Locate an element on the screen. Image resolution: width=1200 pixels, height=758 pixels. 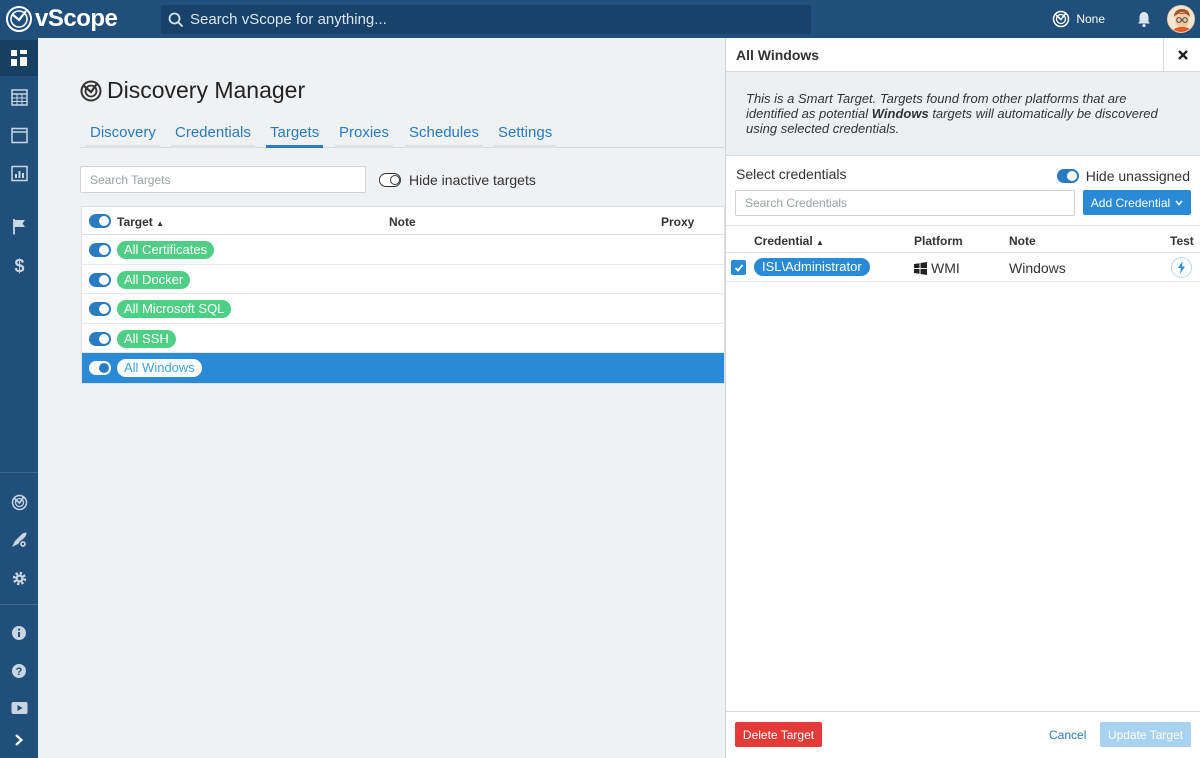
panel-title: All Windows is located at coordinates (778, 55).